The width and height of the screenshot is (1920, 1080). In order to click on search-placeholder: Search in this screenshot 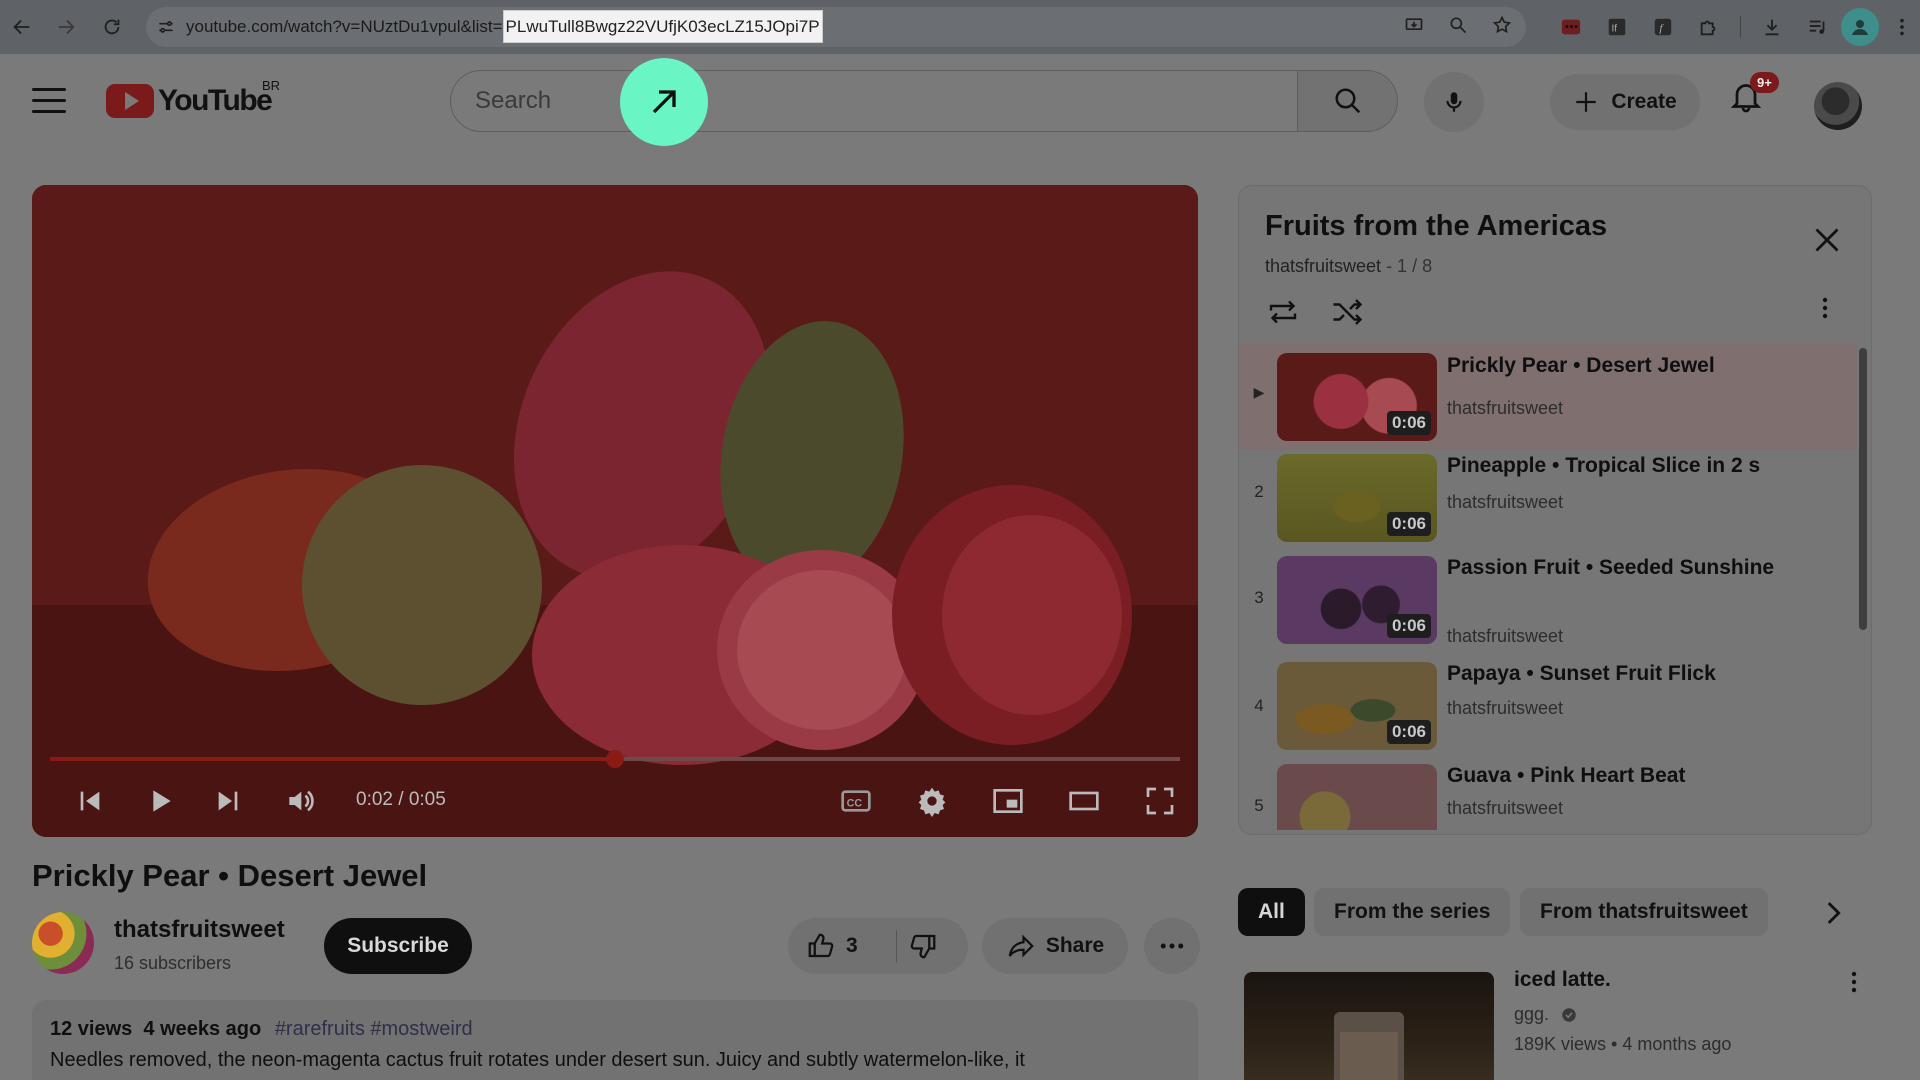, I will do `click(513, 100)`.